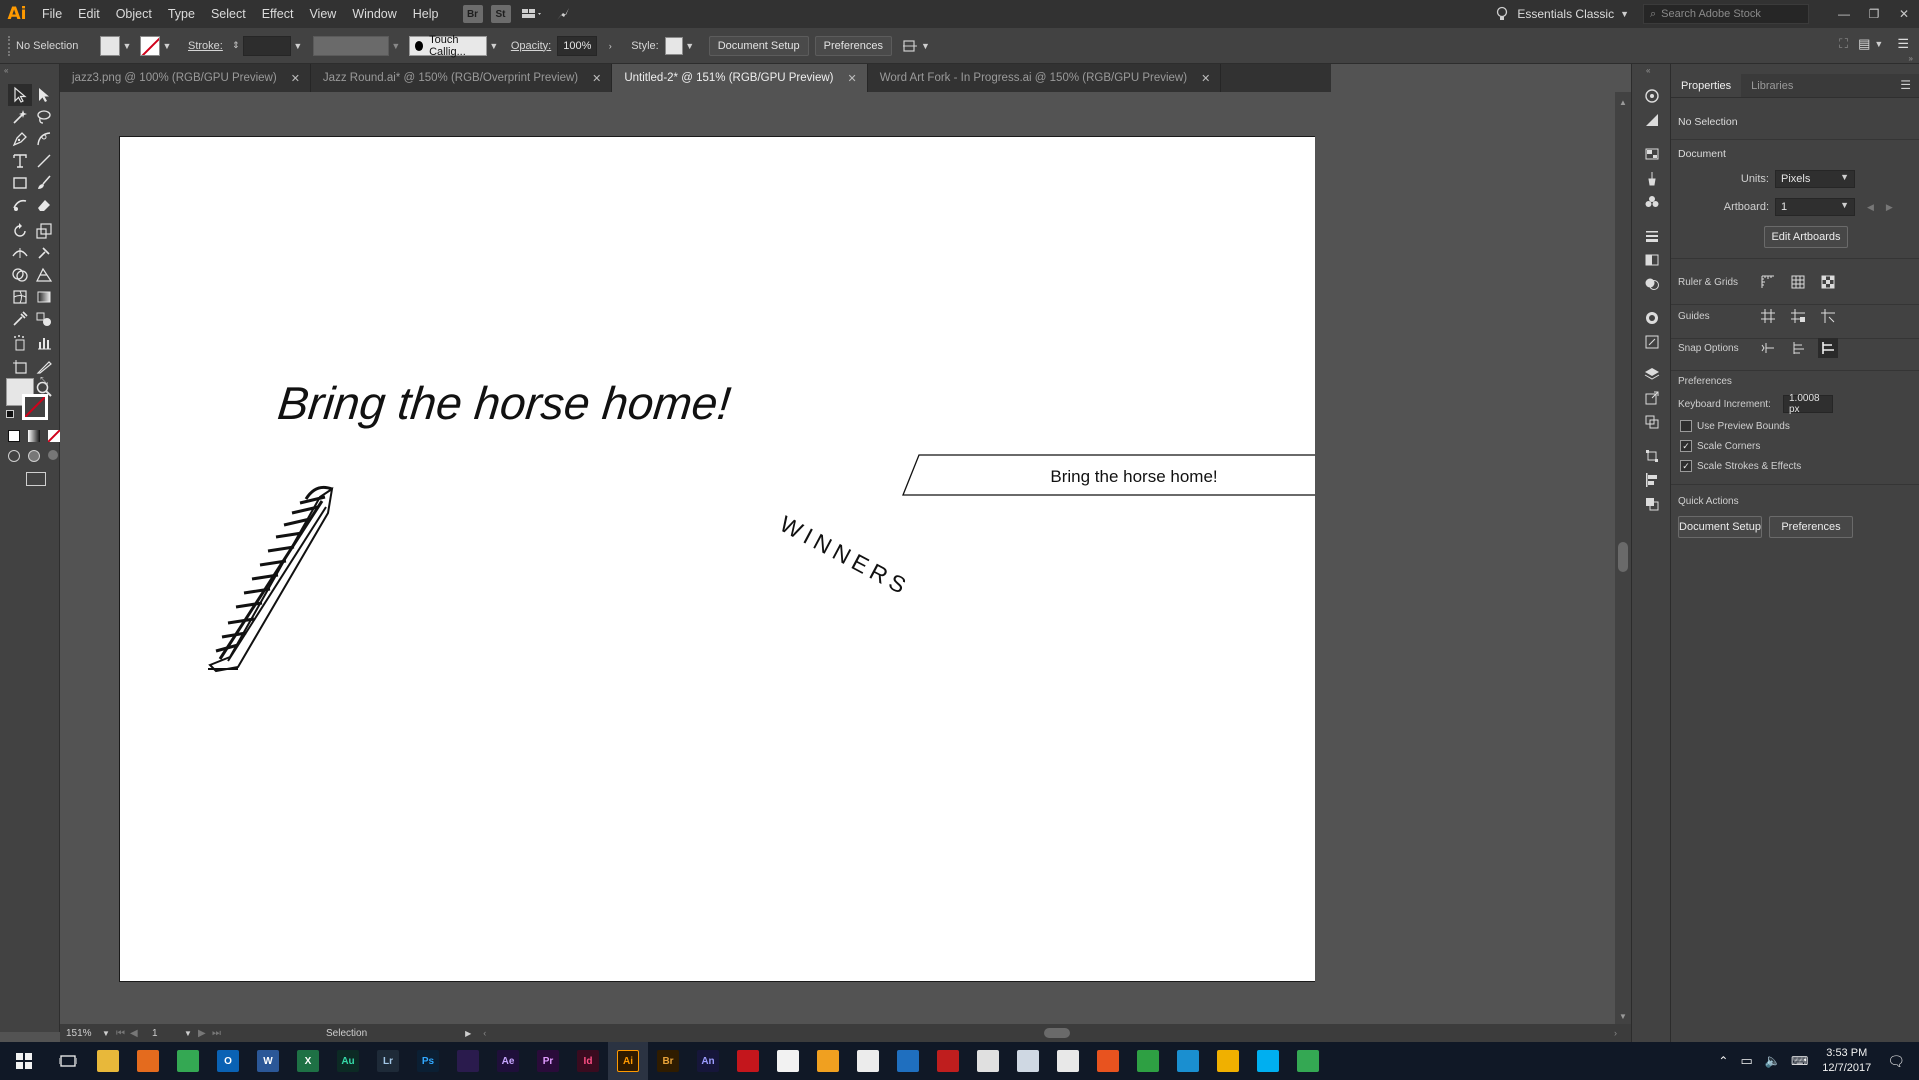  Describe the element at coordinates (908, 1061) in the screenshot. I see `taskbar-notepad` at that location.